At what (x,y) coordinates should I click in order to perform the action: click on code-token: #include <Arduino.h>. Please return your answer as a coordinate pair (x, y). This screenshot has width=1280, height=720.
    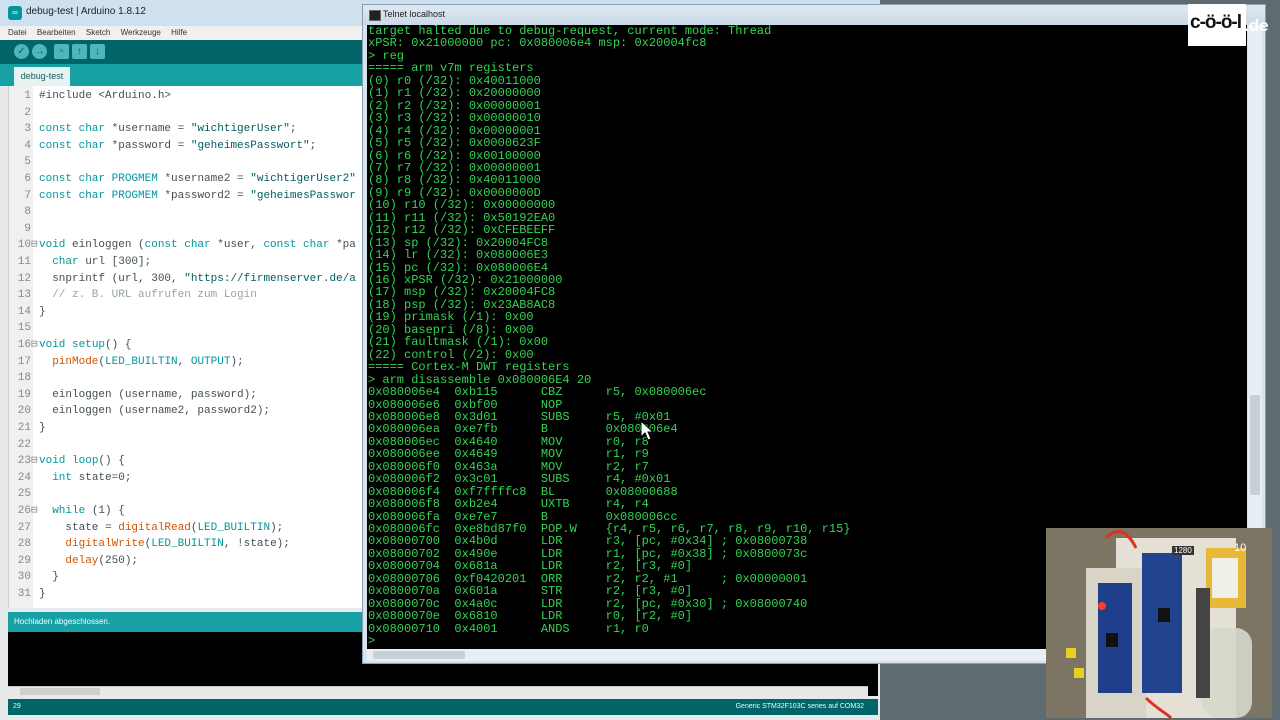
    Looking at the image, I should click on (105, 96).